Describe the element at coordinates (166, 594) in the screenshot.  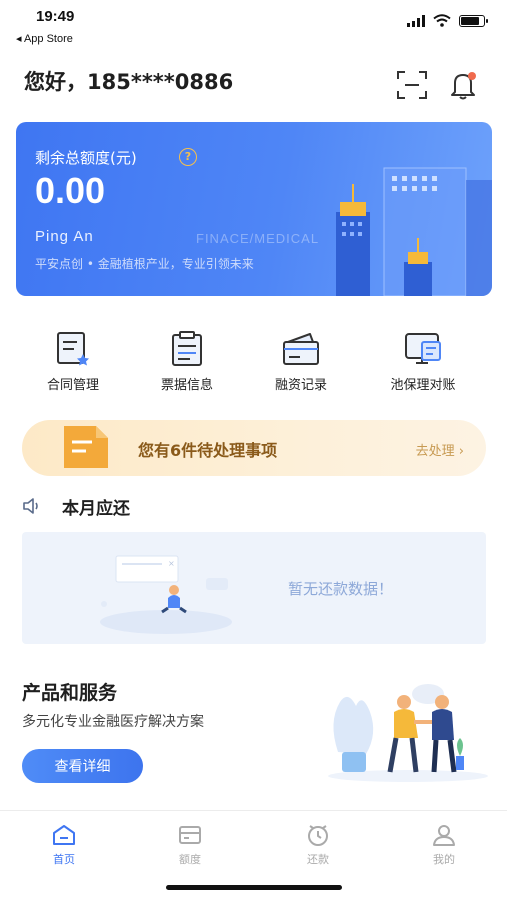
I see `empty-state-illustration: ×` at that location.